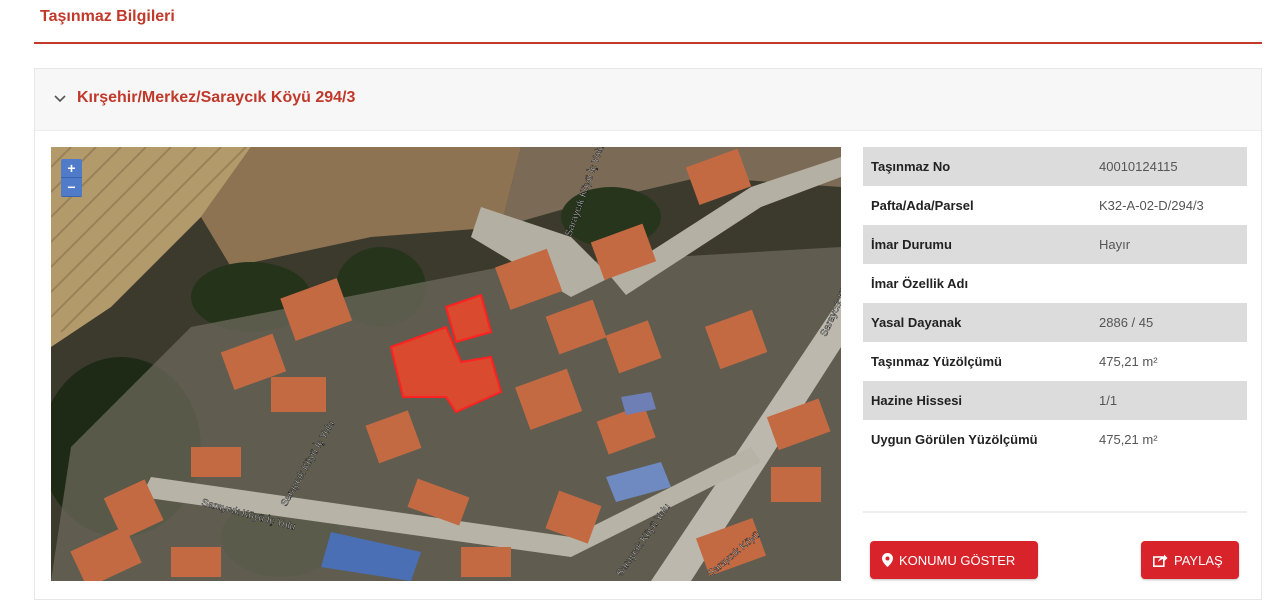 The image size is (1280, 607). Describe the element at coordinates (648, 100) in the screenshot. I see `card-header: Kırşehir/Merkez/Saraycık Köyü 294/3` at that location.